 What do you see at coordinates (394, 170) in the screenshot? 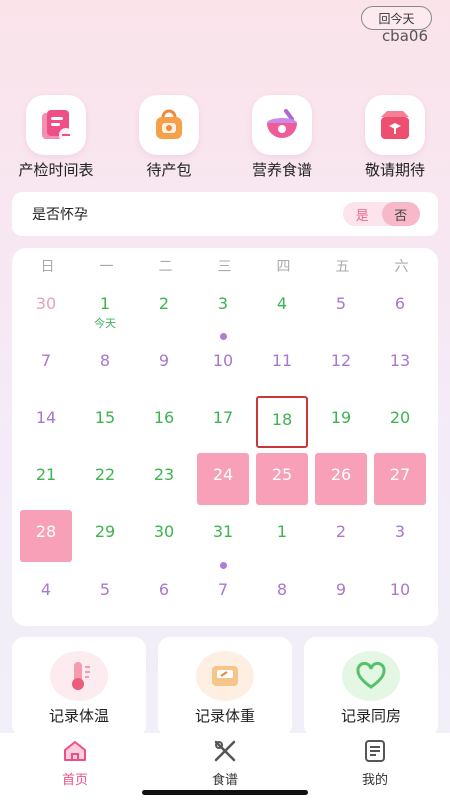
I see `quick-link-label: 敬请期待` at bounding box center [394, 170].